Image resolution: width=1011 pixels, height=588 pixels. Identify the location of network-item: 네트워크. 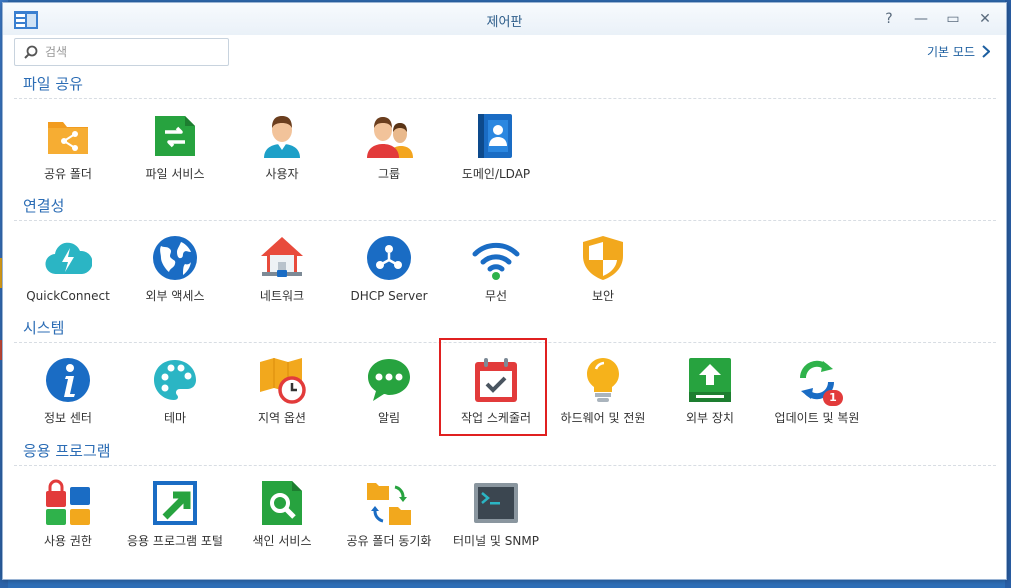
(282, 269).